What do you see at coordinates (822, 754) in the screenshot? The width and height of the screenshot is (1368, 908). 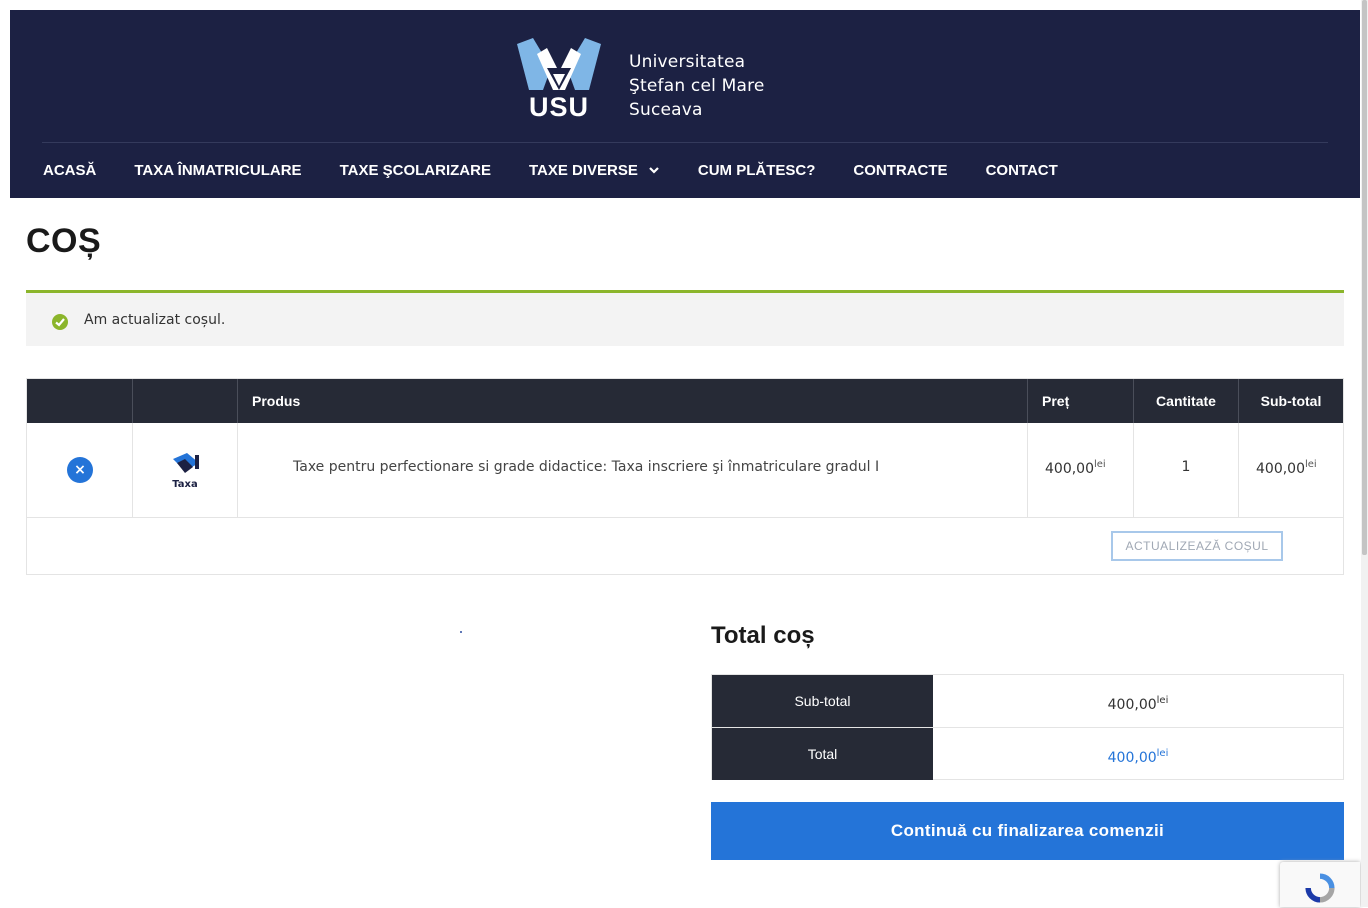 I see `total-label: Total` at bounding box center [822, 754].